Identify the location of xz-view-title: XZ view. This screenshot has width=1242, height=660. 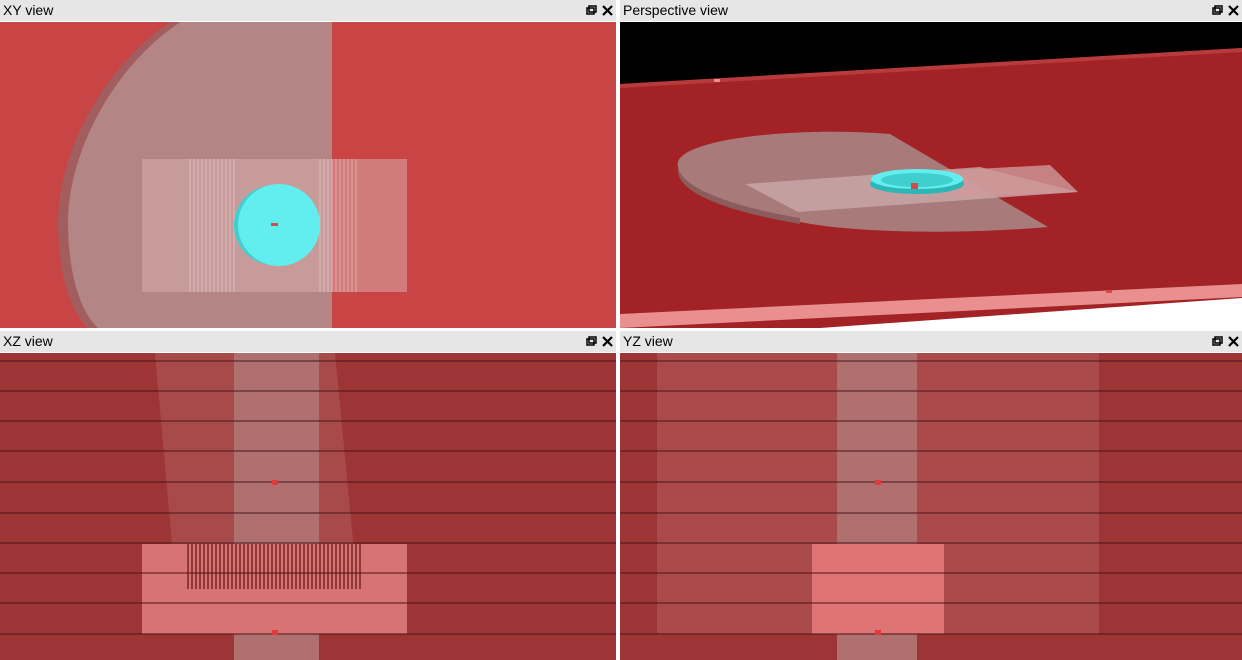
(28, 341).